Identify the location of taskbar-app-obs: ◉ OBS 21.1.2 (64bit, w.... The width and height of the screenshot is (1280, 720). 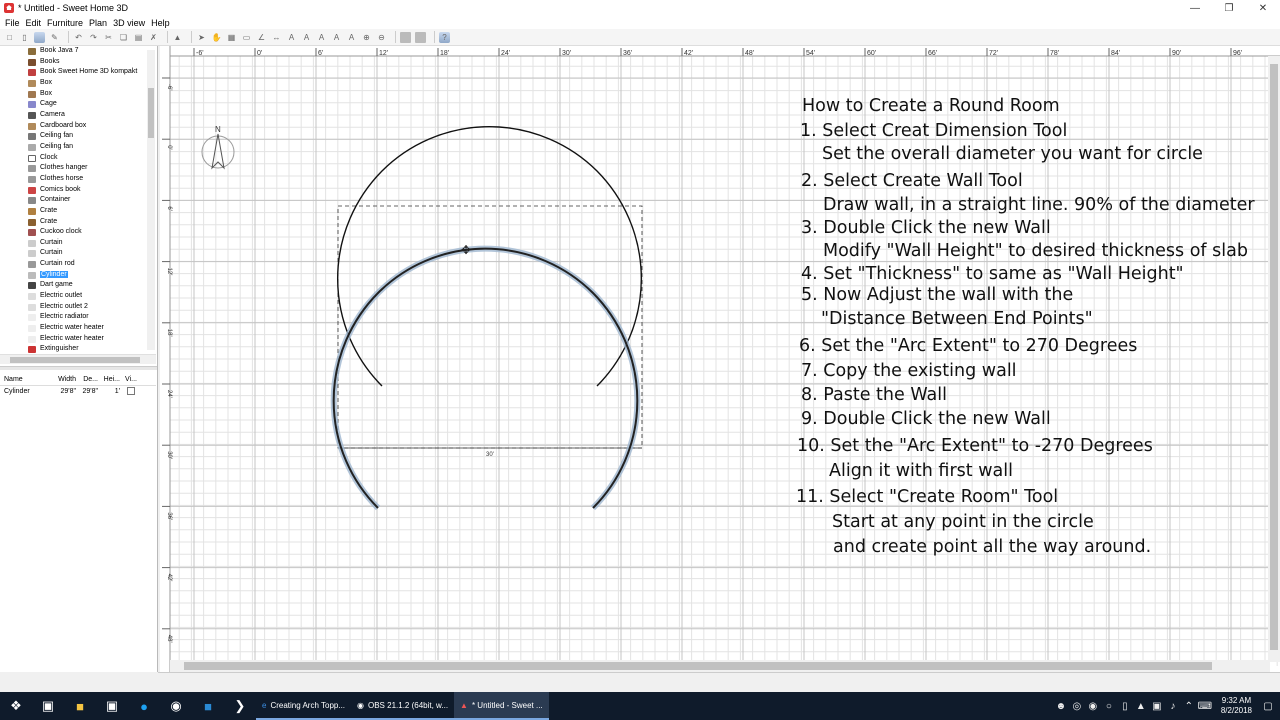
(403, 706).